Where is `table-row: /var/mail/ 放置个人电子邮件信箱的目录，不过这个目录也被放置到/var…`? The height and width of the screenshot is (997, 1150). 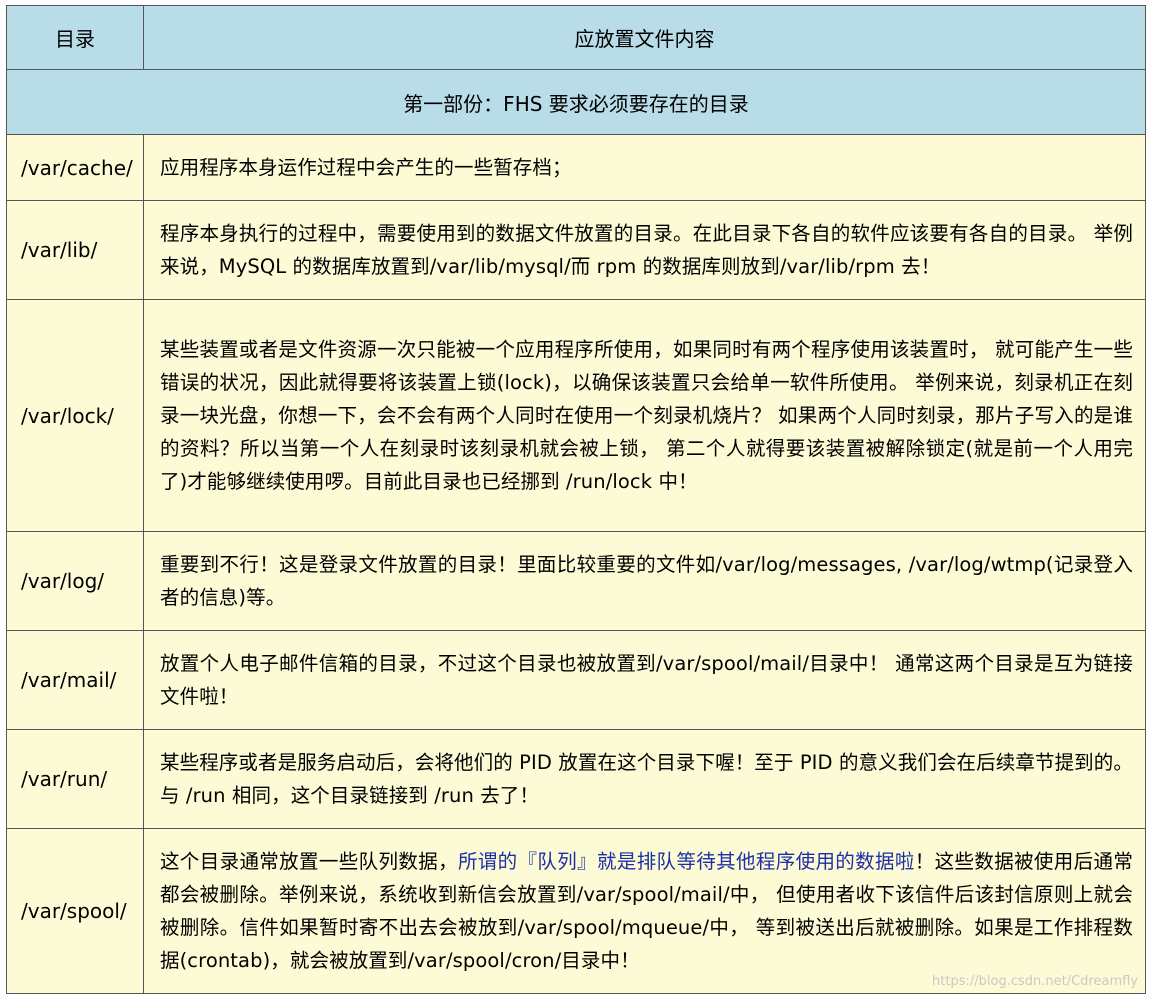 table-row: /var/mail/ 放置个人电子邮件信箱的目录，不过这个目录也被放置到/var… is located at coordinates (576, 680).